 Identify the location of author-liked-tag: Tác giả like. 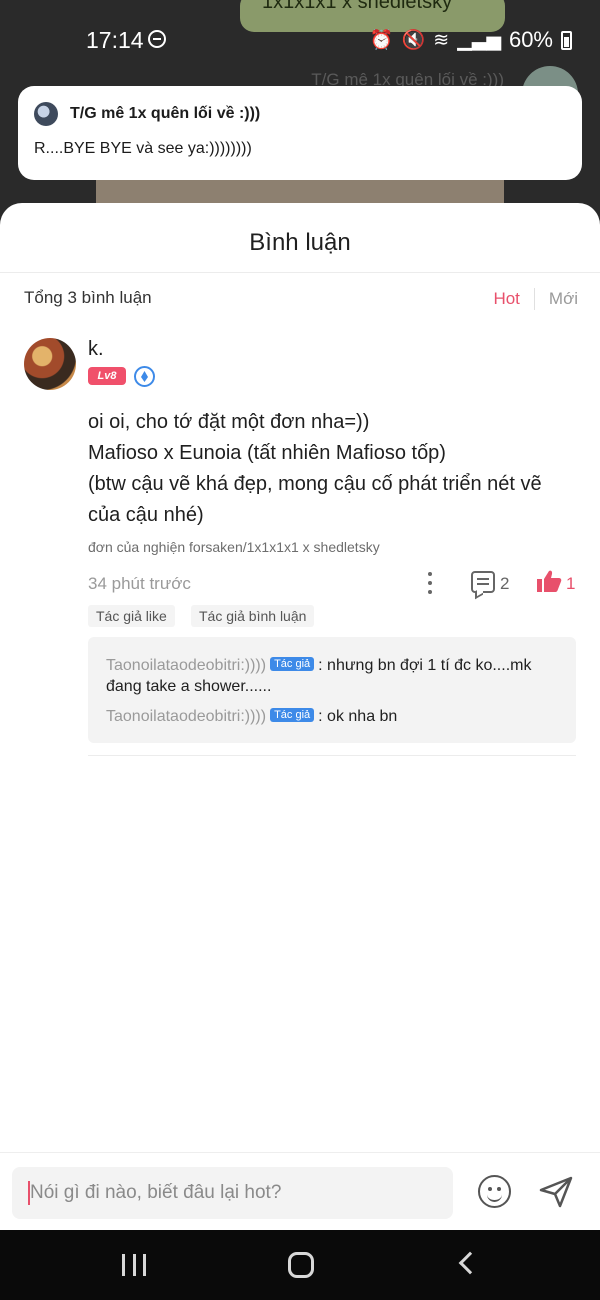
(131, 616).